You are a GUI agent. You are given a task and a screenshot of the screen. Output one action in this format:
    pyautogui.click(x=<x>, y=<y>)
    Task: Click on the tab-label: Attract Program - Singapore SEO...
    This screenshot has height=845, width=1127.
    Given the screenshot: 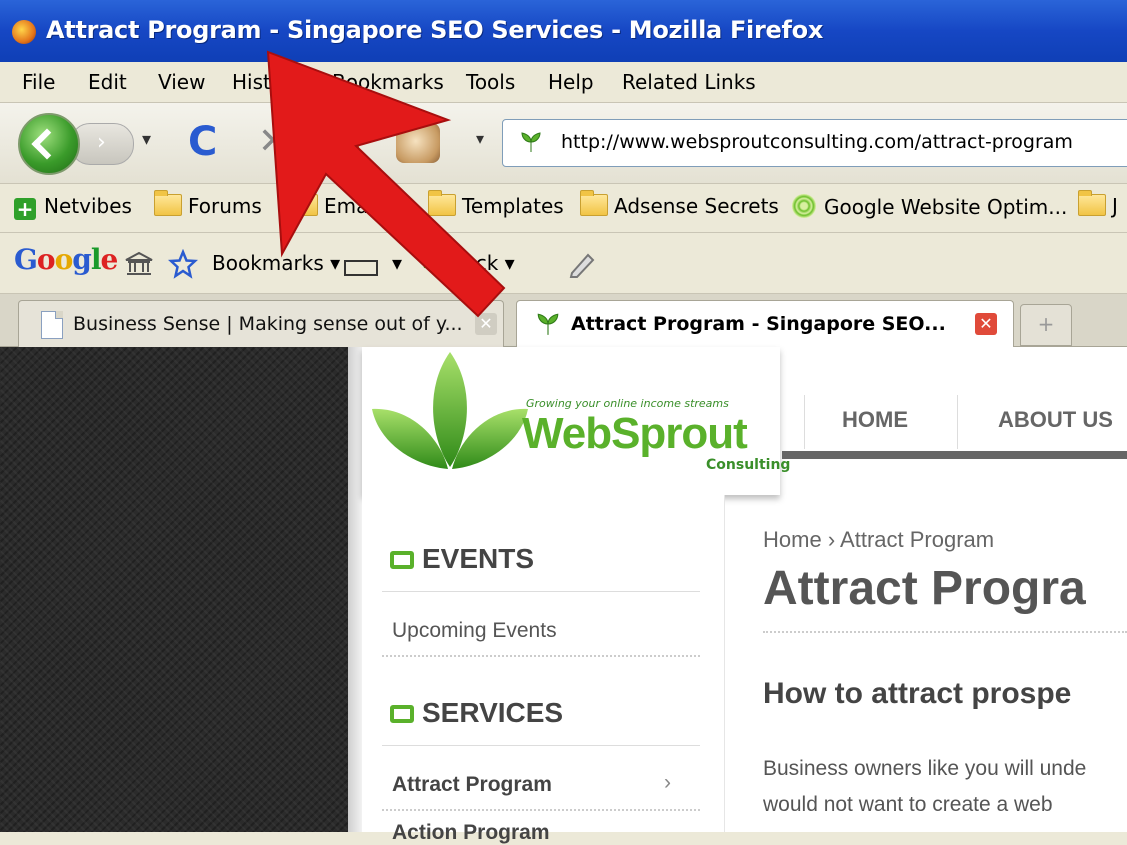 What is the action you would take?
    pyautogui.click(x=758, y=324)
    